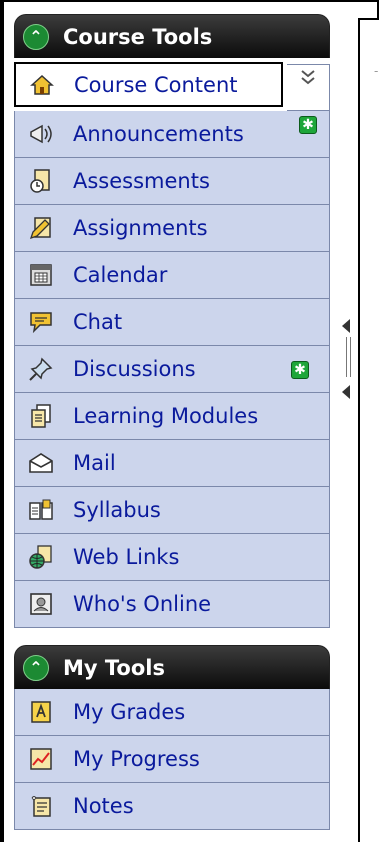 This screenshot has width=379, height=842. I want to click on my-tools-title: My Tools, so click(114, 667).